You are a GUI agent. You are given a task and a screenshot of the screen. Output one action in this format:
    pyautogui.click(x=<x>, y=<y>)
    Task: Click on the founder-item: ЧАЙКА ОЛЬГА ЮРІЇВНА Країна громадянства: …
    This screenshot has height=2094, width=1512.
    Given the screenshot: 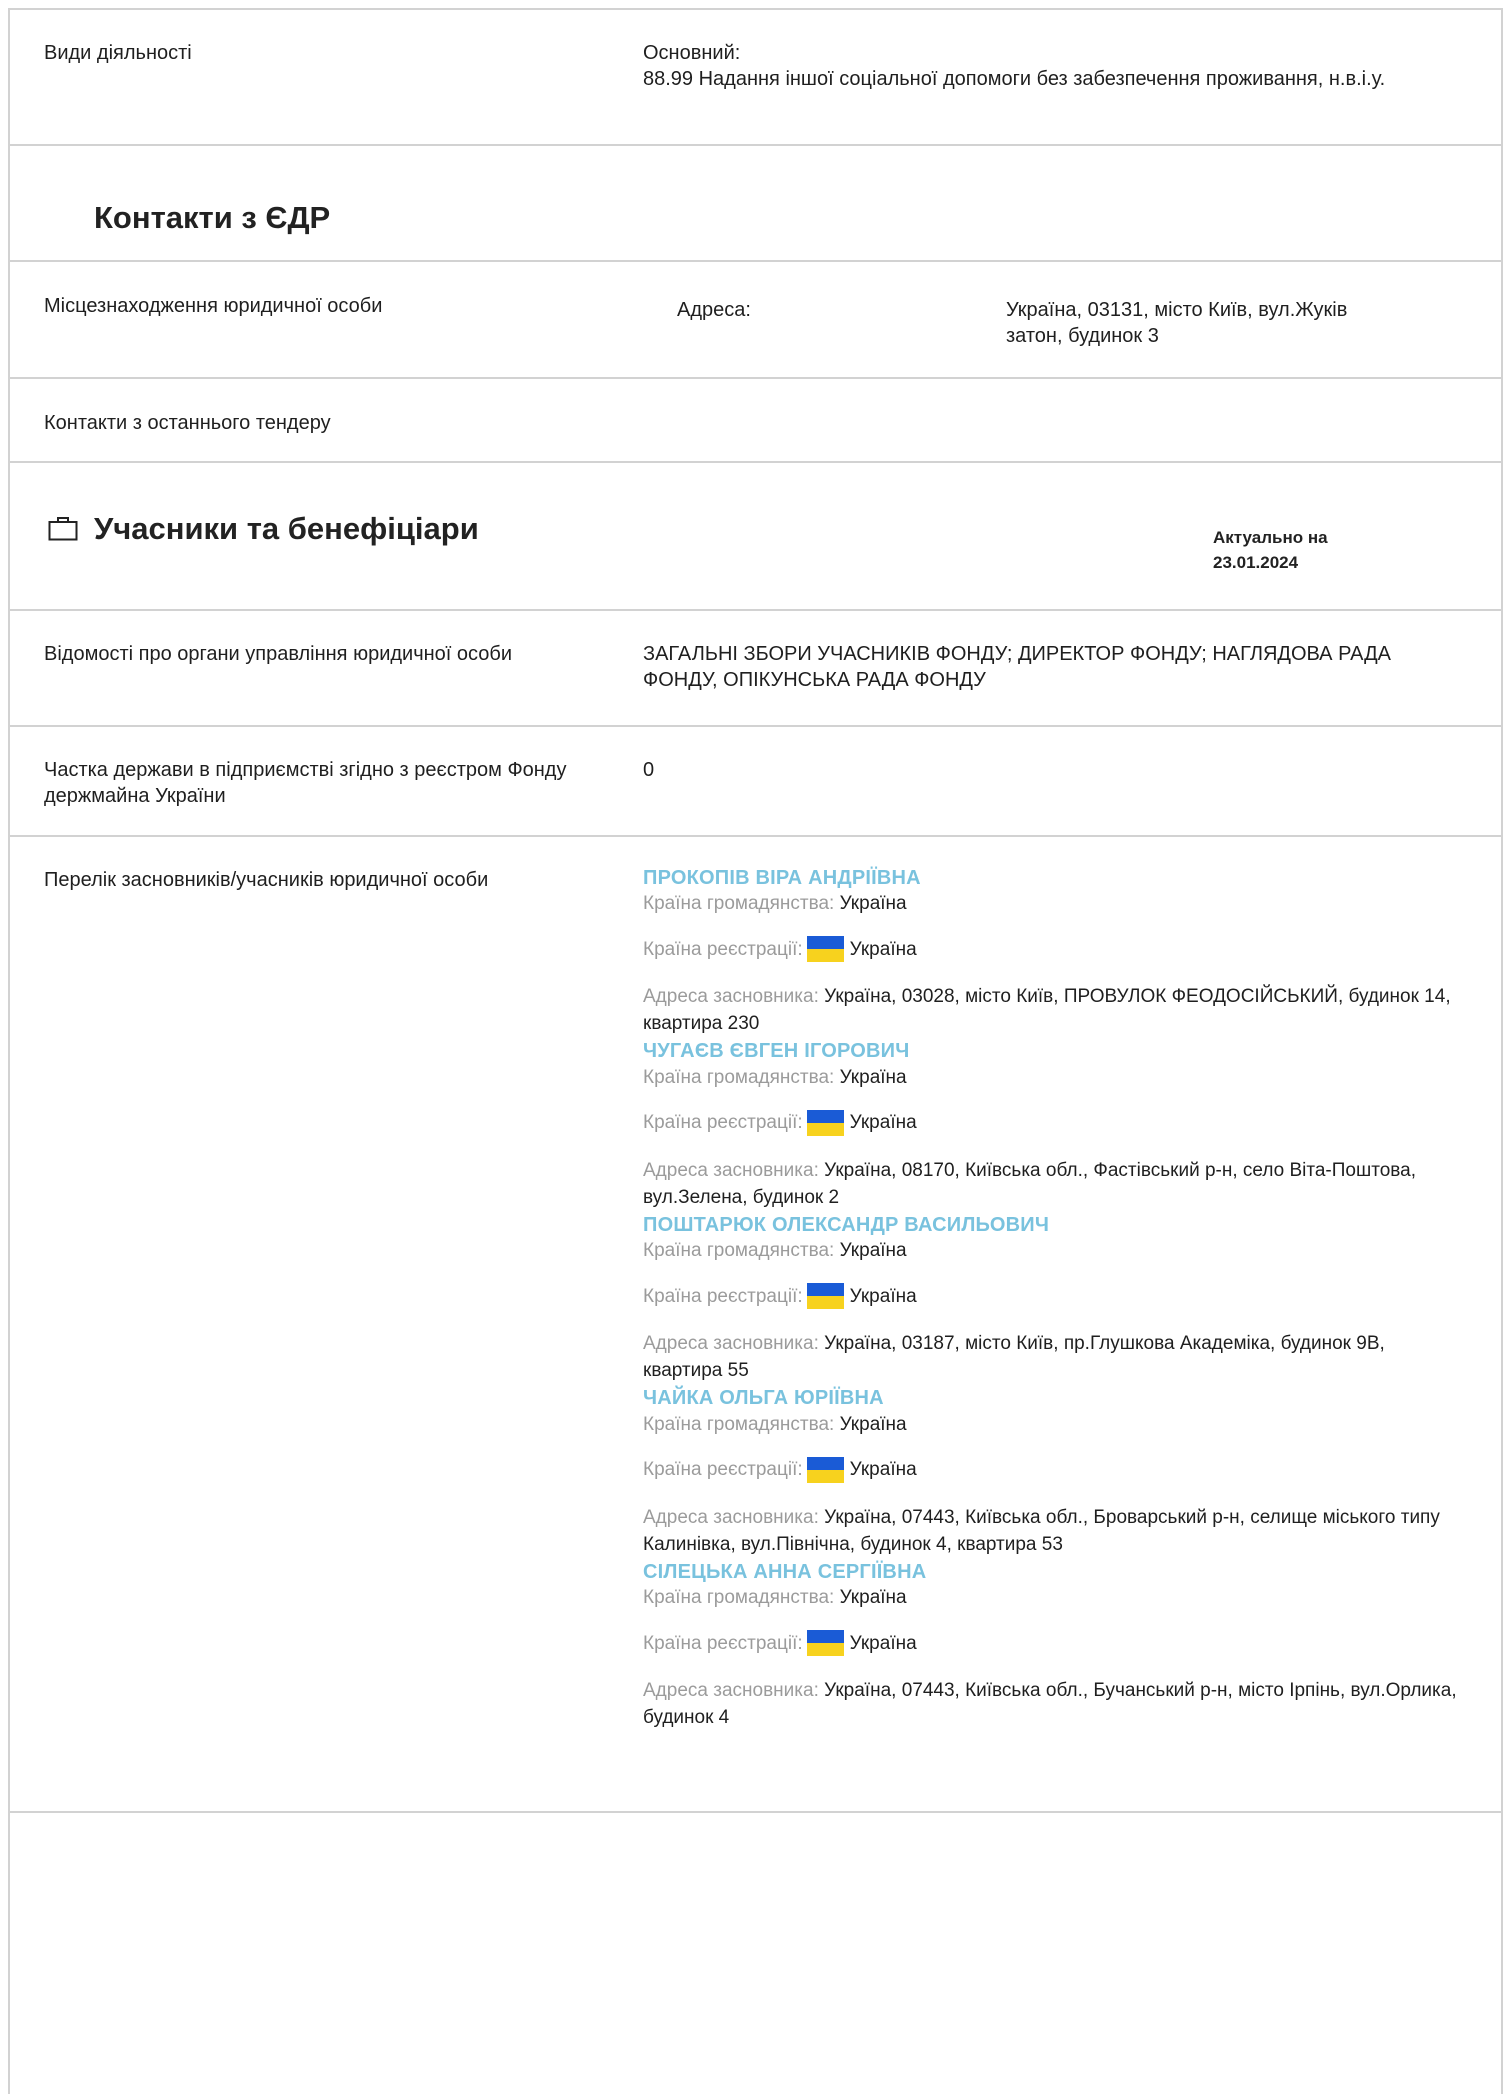 What is the action you would take?
    pyautogui.click(x=1053, y=1471)
    